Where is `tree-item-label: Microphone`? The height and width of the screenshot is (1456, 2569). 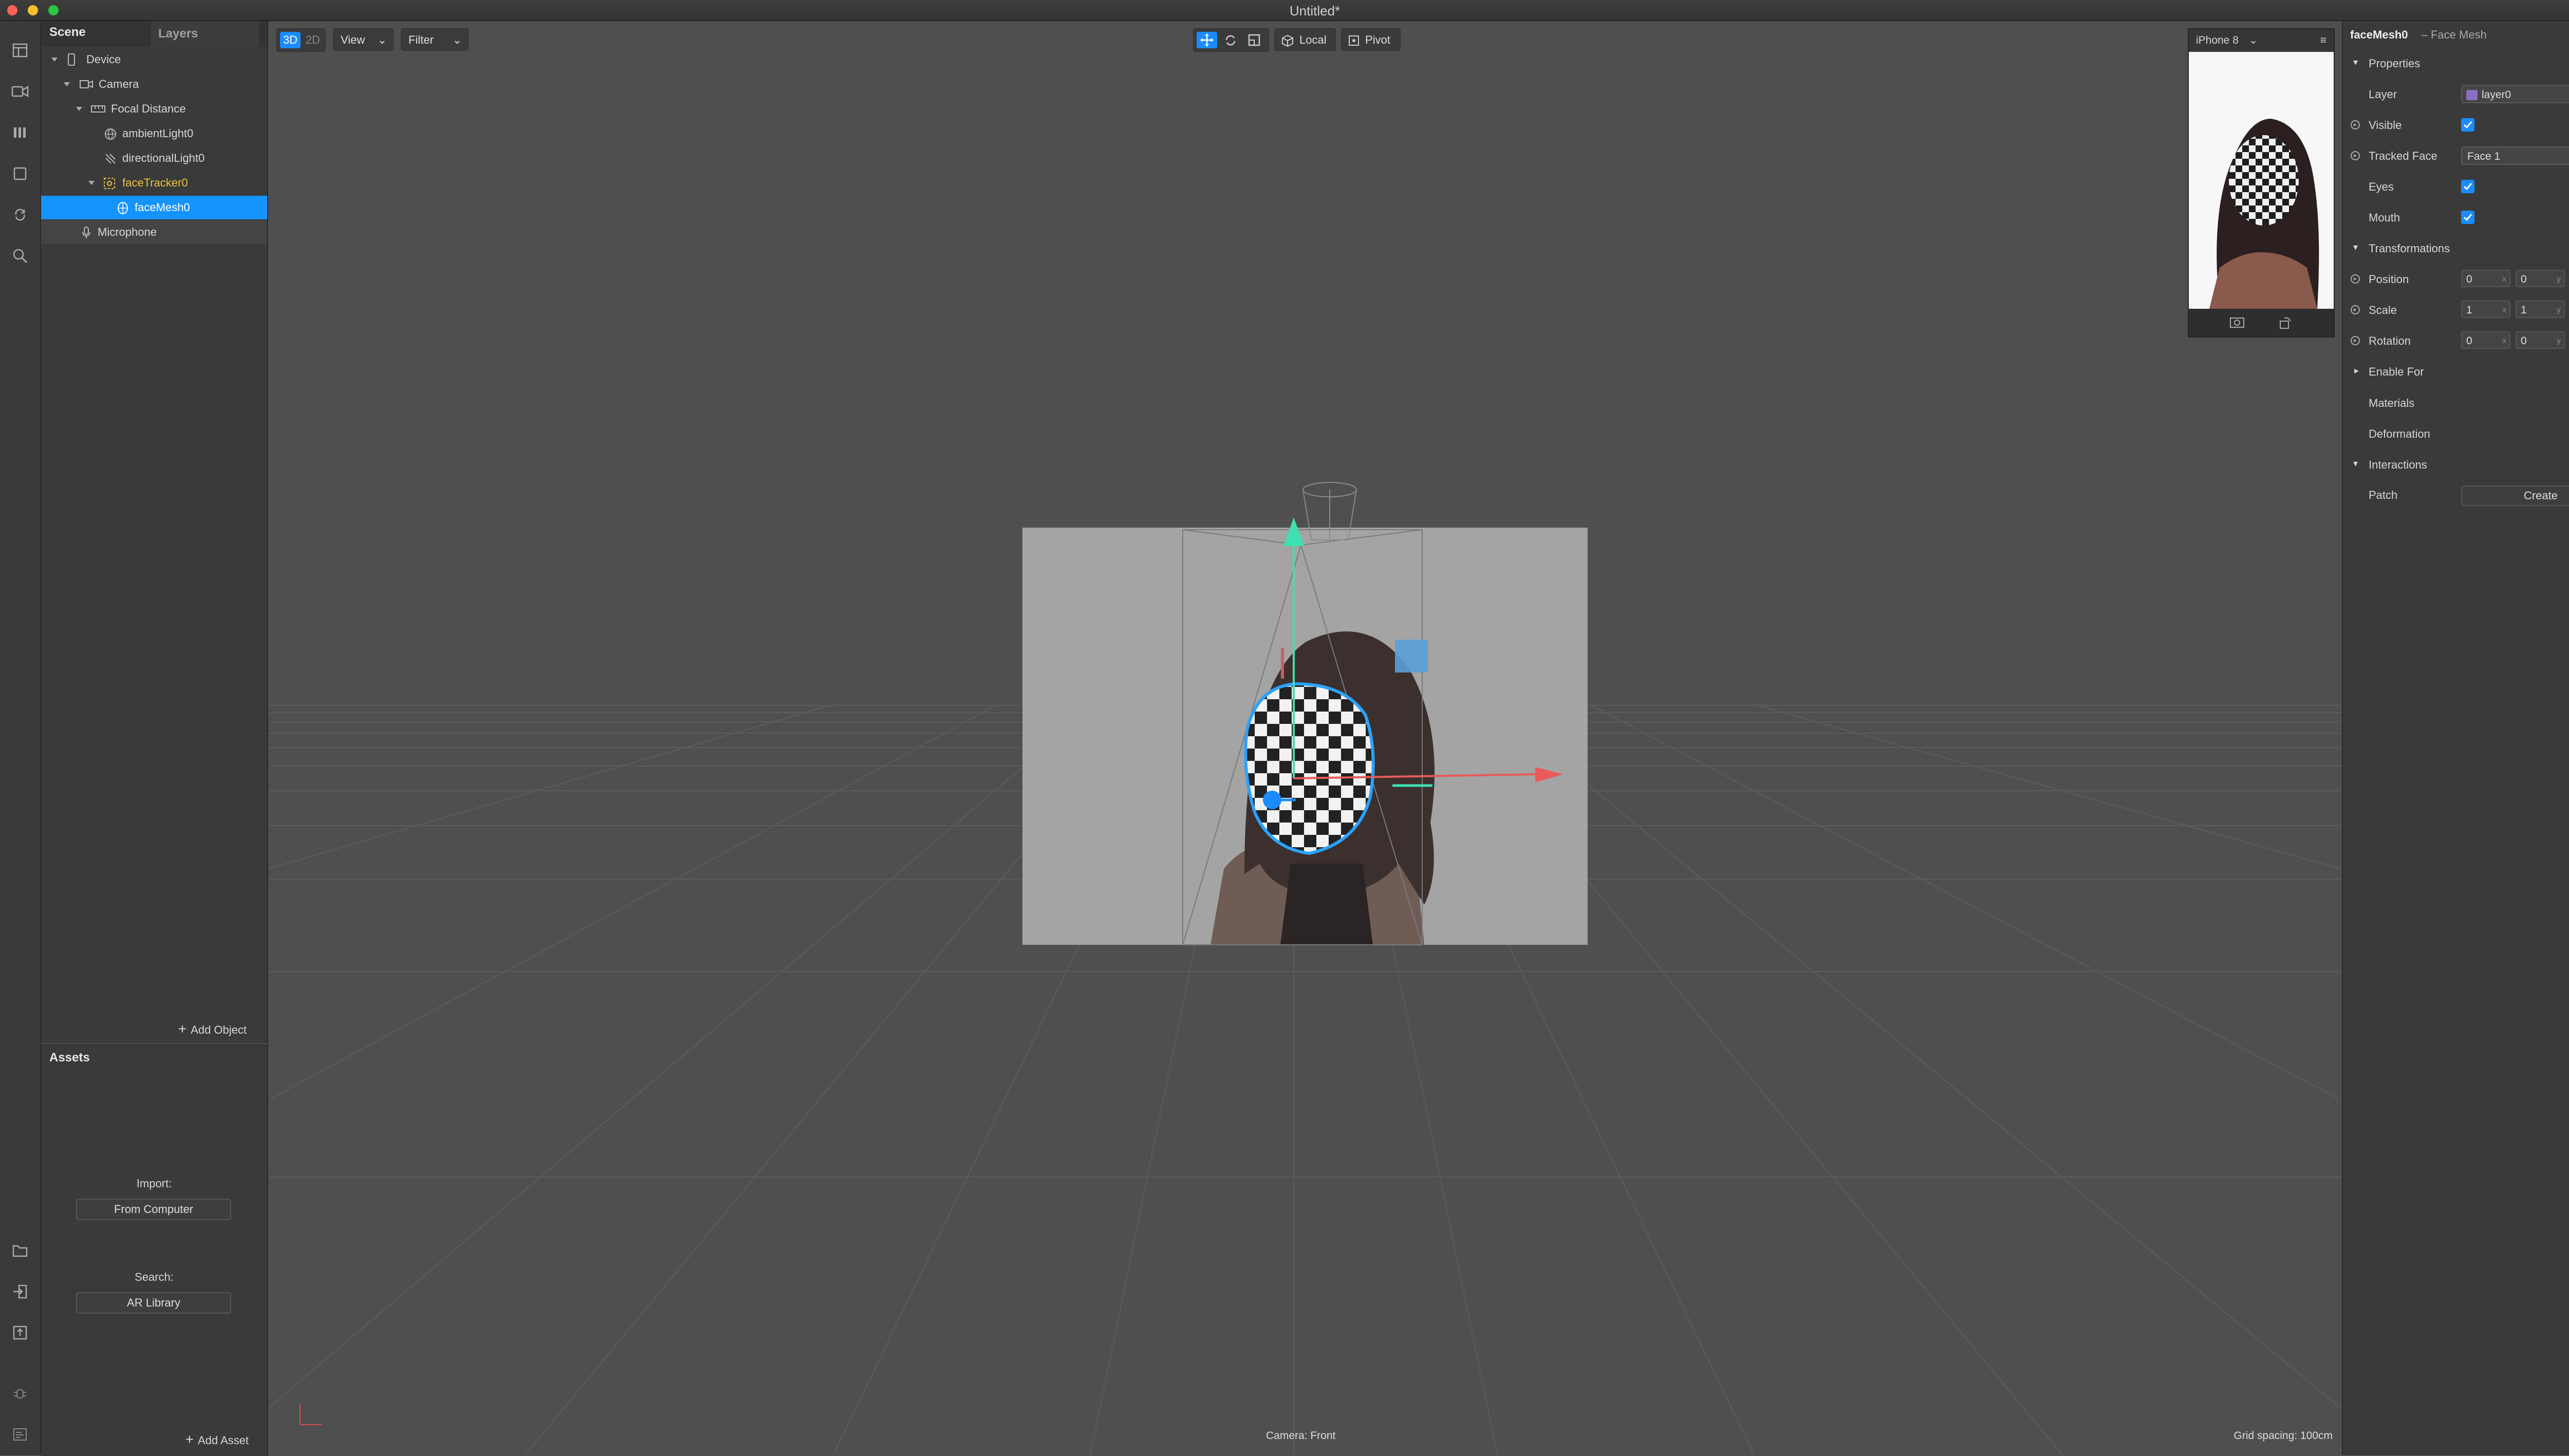
tree-item-label: Microphone is located at coordinates (128, 232).